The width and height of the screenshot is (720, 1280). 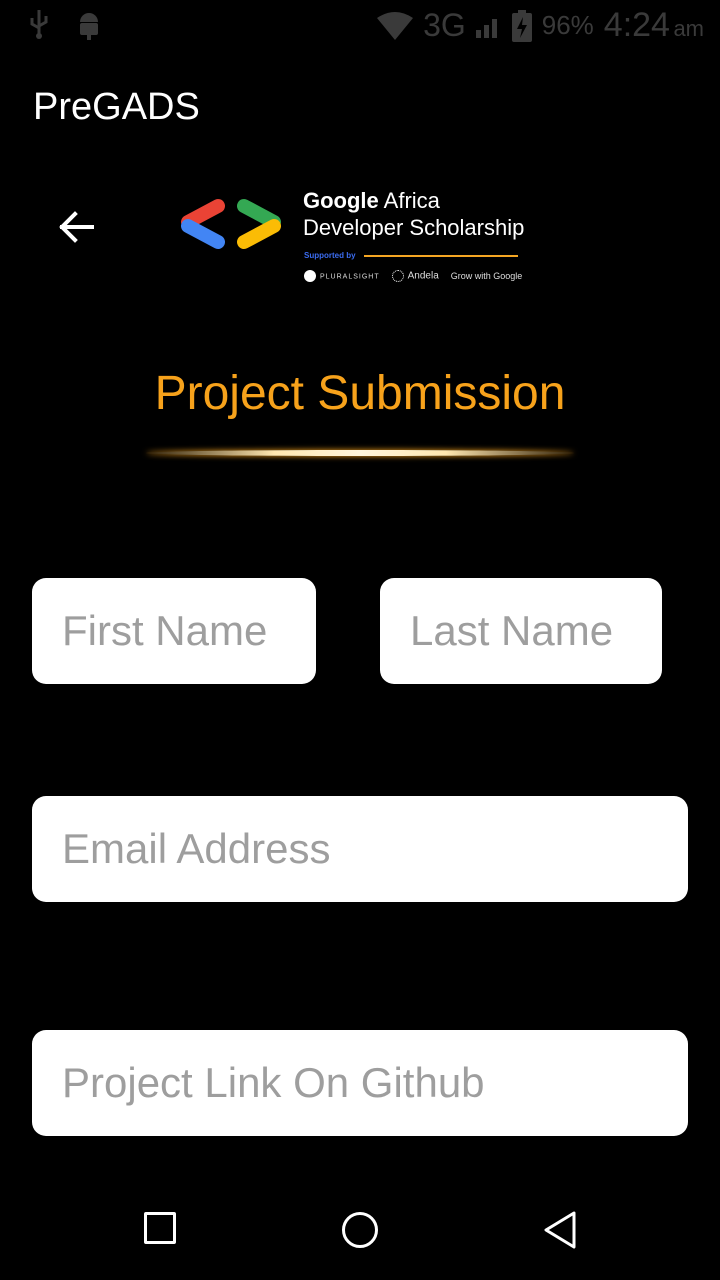 I want to click on status-icons: 3G 96% 4:24 am, so click(x=540, y=25).